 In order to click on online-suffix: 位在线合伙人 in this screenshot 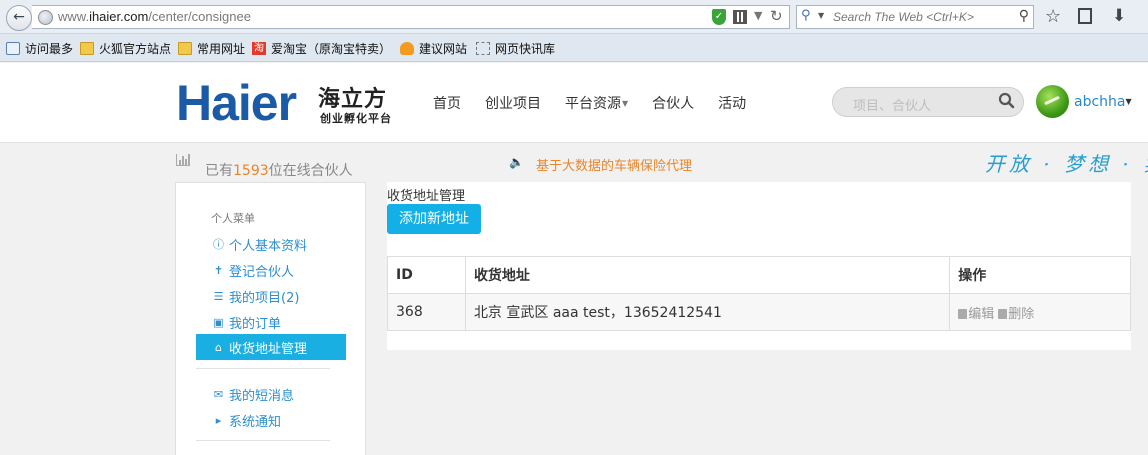, I will do `click(310, 171)`.